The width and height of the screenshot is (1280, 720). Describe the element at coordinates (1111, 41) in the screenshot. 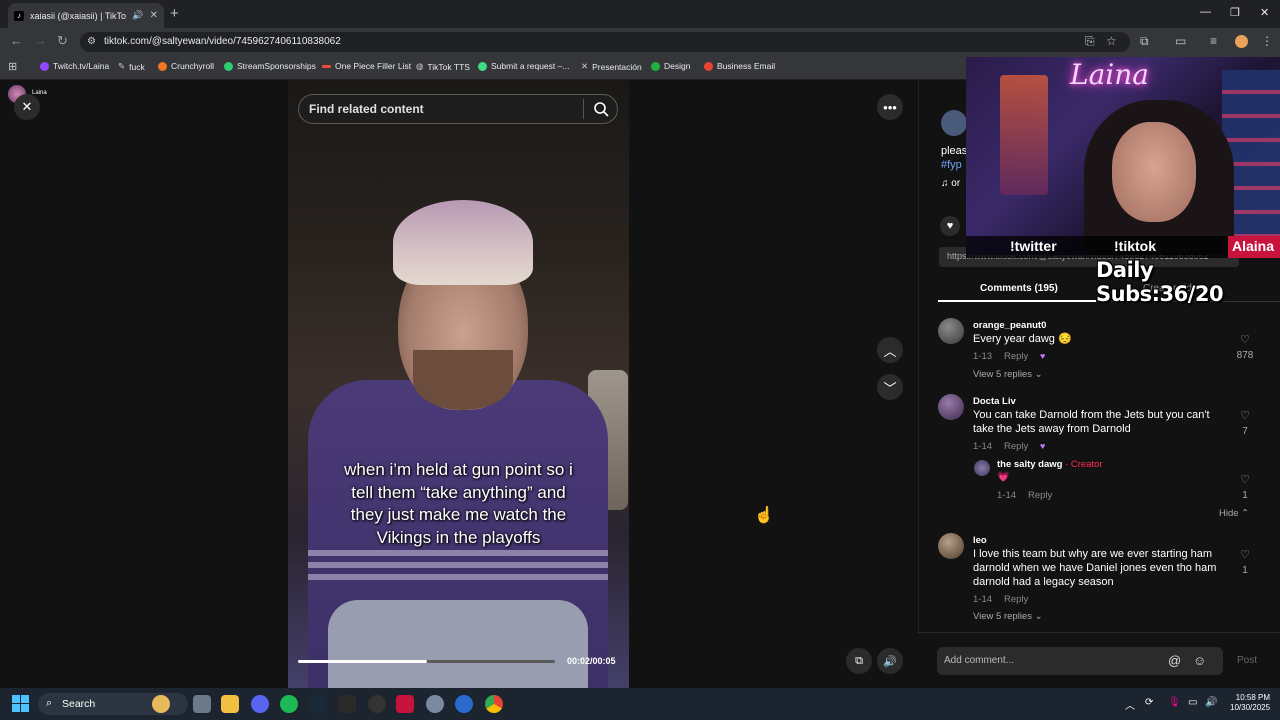

I see `bookmark-star-icon: ☆` at that location.